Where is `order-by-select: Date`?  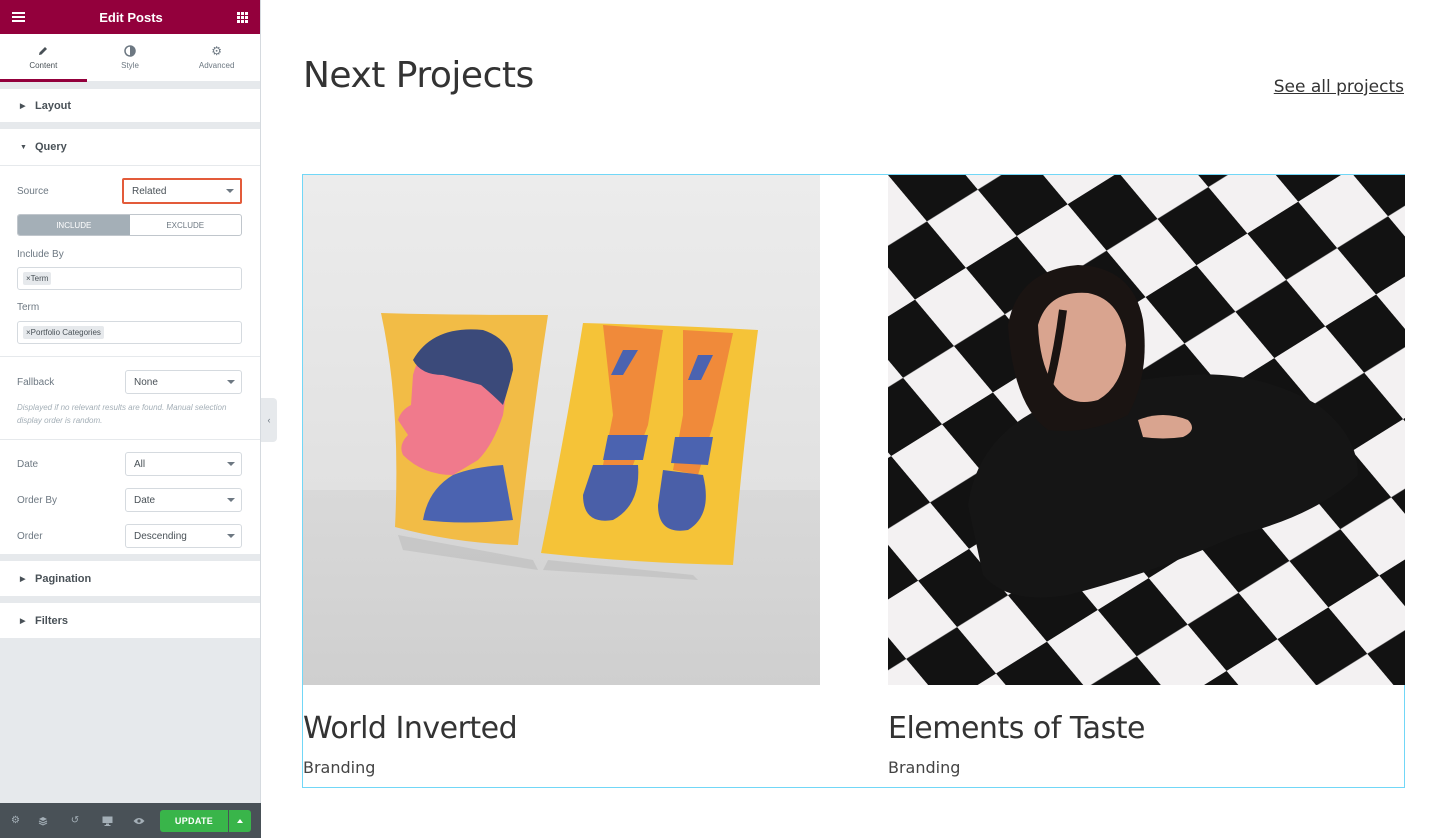
order-by-select: Date is located at coordinates (183, 500).